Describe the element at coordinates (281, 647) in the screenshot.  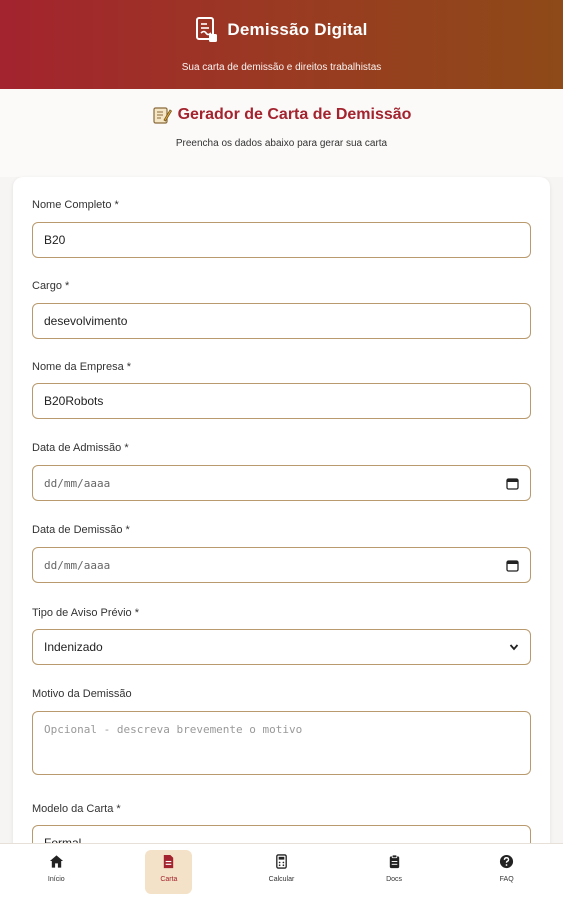
I see `aviso-select: Indenizado` at that location.